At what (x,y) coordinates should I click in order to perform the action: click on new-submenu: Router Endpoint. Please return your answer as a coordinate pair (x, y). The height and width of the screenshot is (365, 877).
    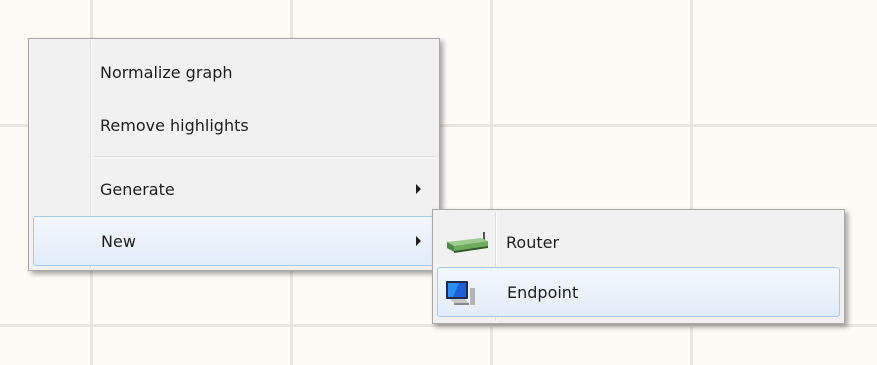
    Looking at the image, I should click on (638, 266).